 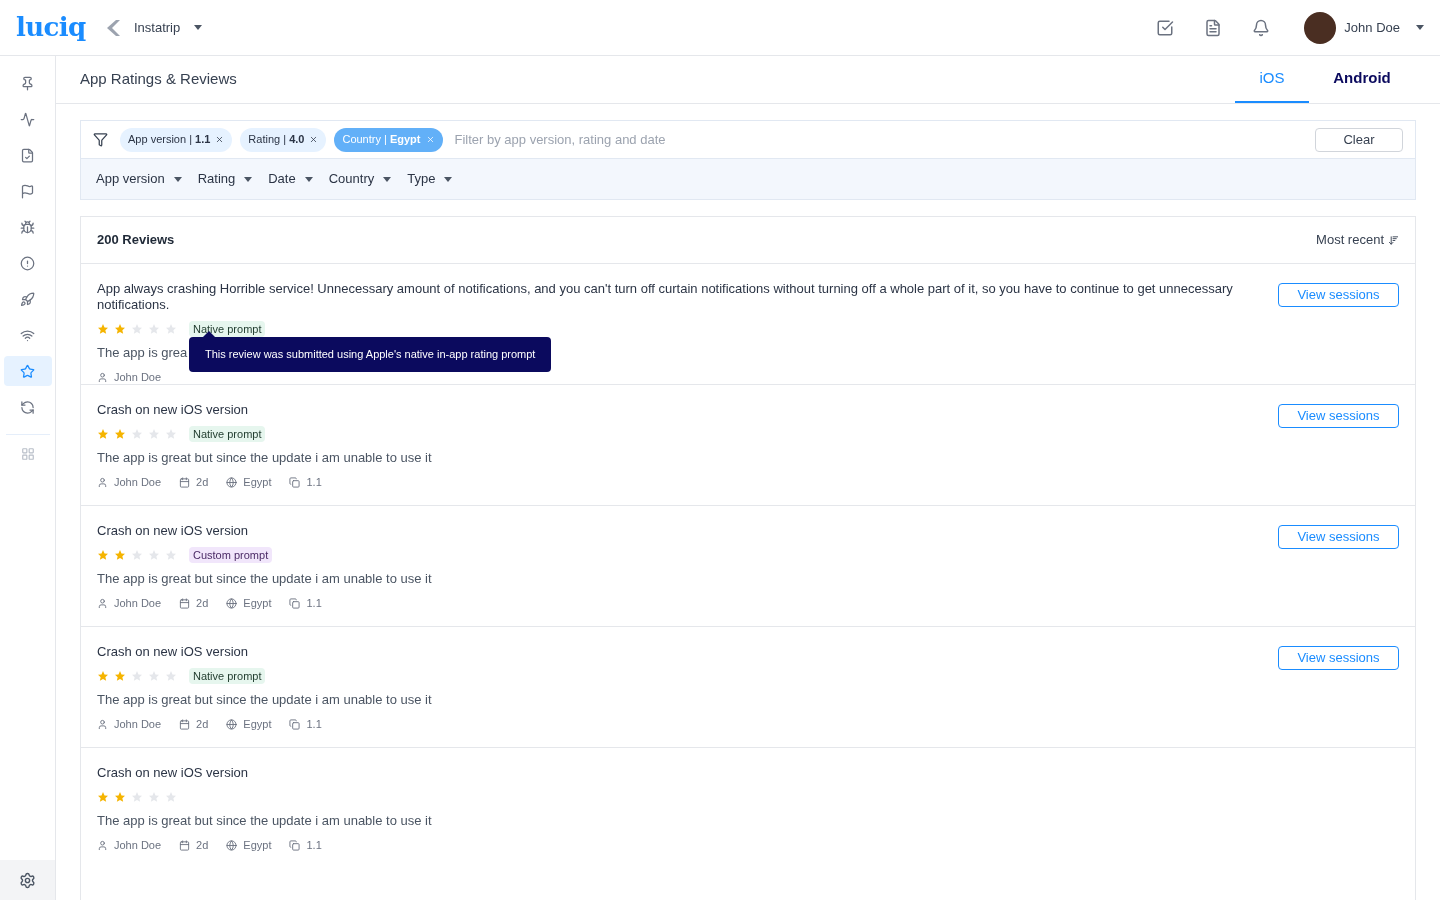 What do you see at coordinates (209, 334) in the screenshot?
I see `tooltip-pointer` at bounding box center [209, 334].